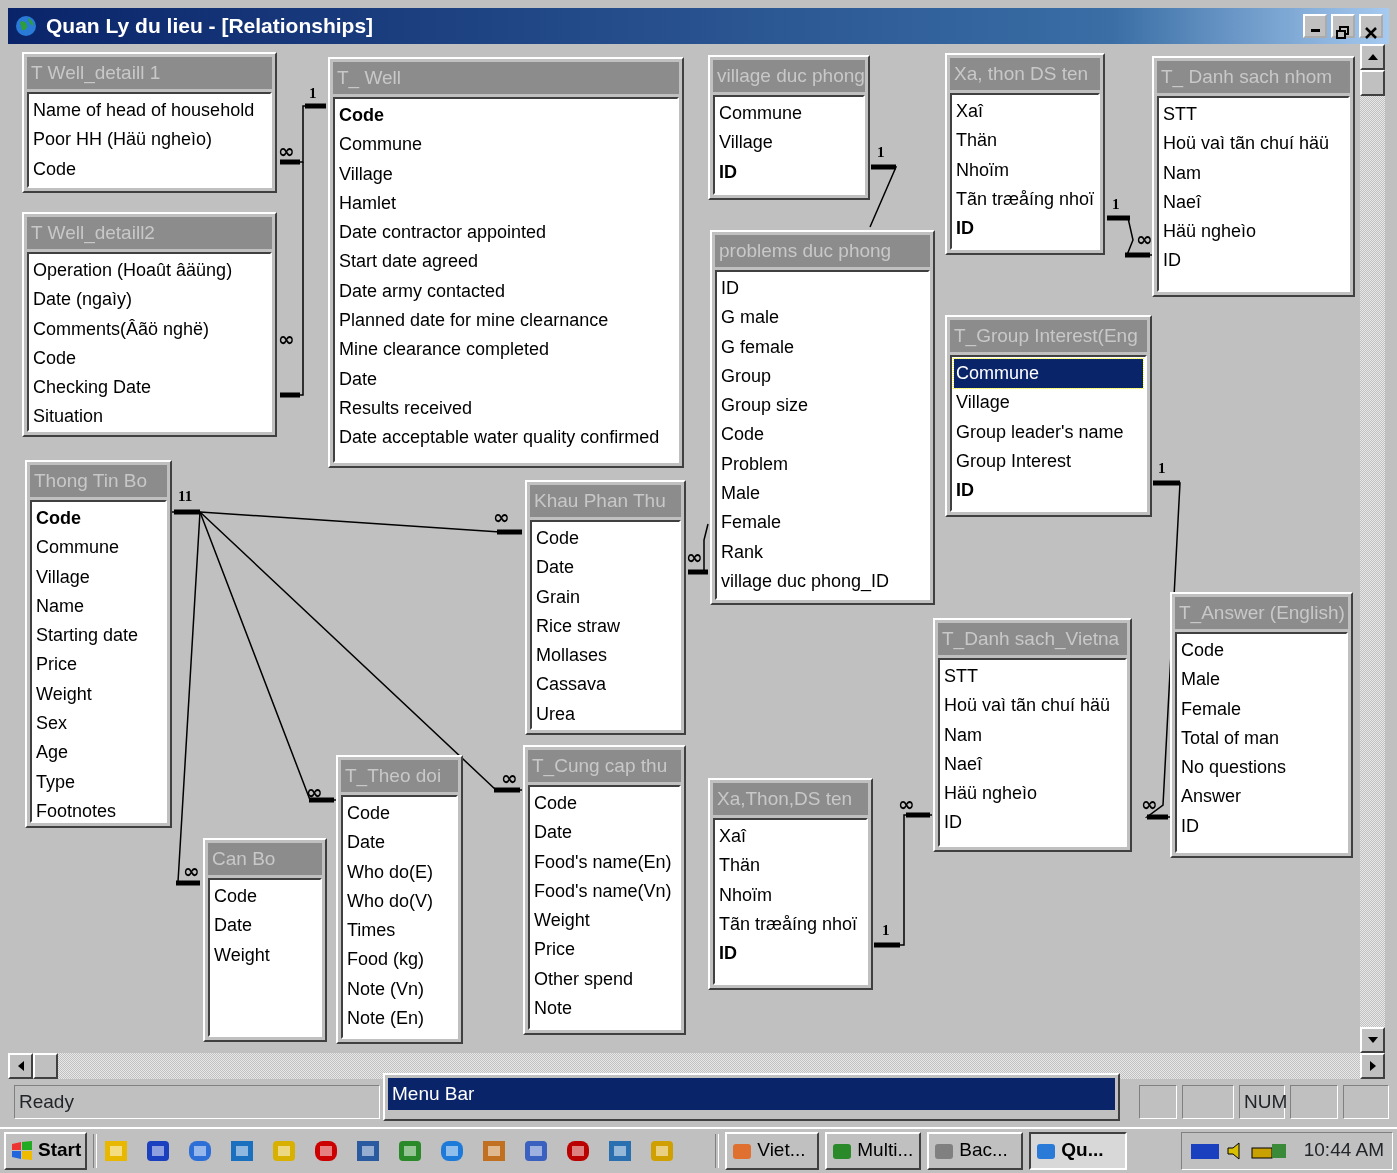 This screenshot has width=1397, height=1173. I want to click on field-name: Problem, so click(822, 464).